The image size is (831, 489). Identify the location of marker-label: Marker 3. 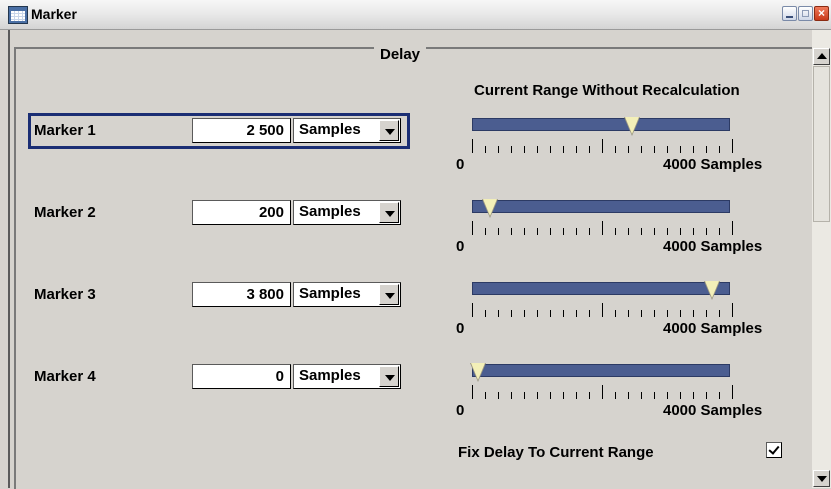
(65, 294).